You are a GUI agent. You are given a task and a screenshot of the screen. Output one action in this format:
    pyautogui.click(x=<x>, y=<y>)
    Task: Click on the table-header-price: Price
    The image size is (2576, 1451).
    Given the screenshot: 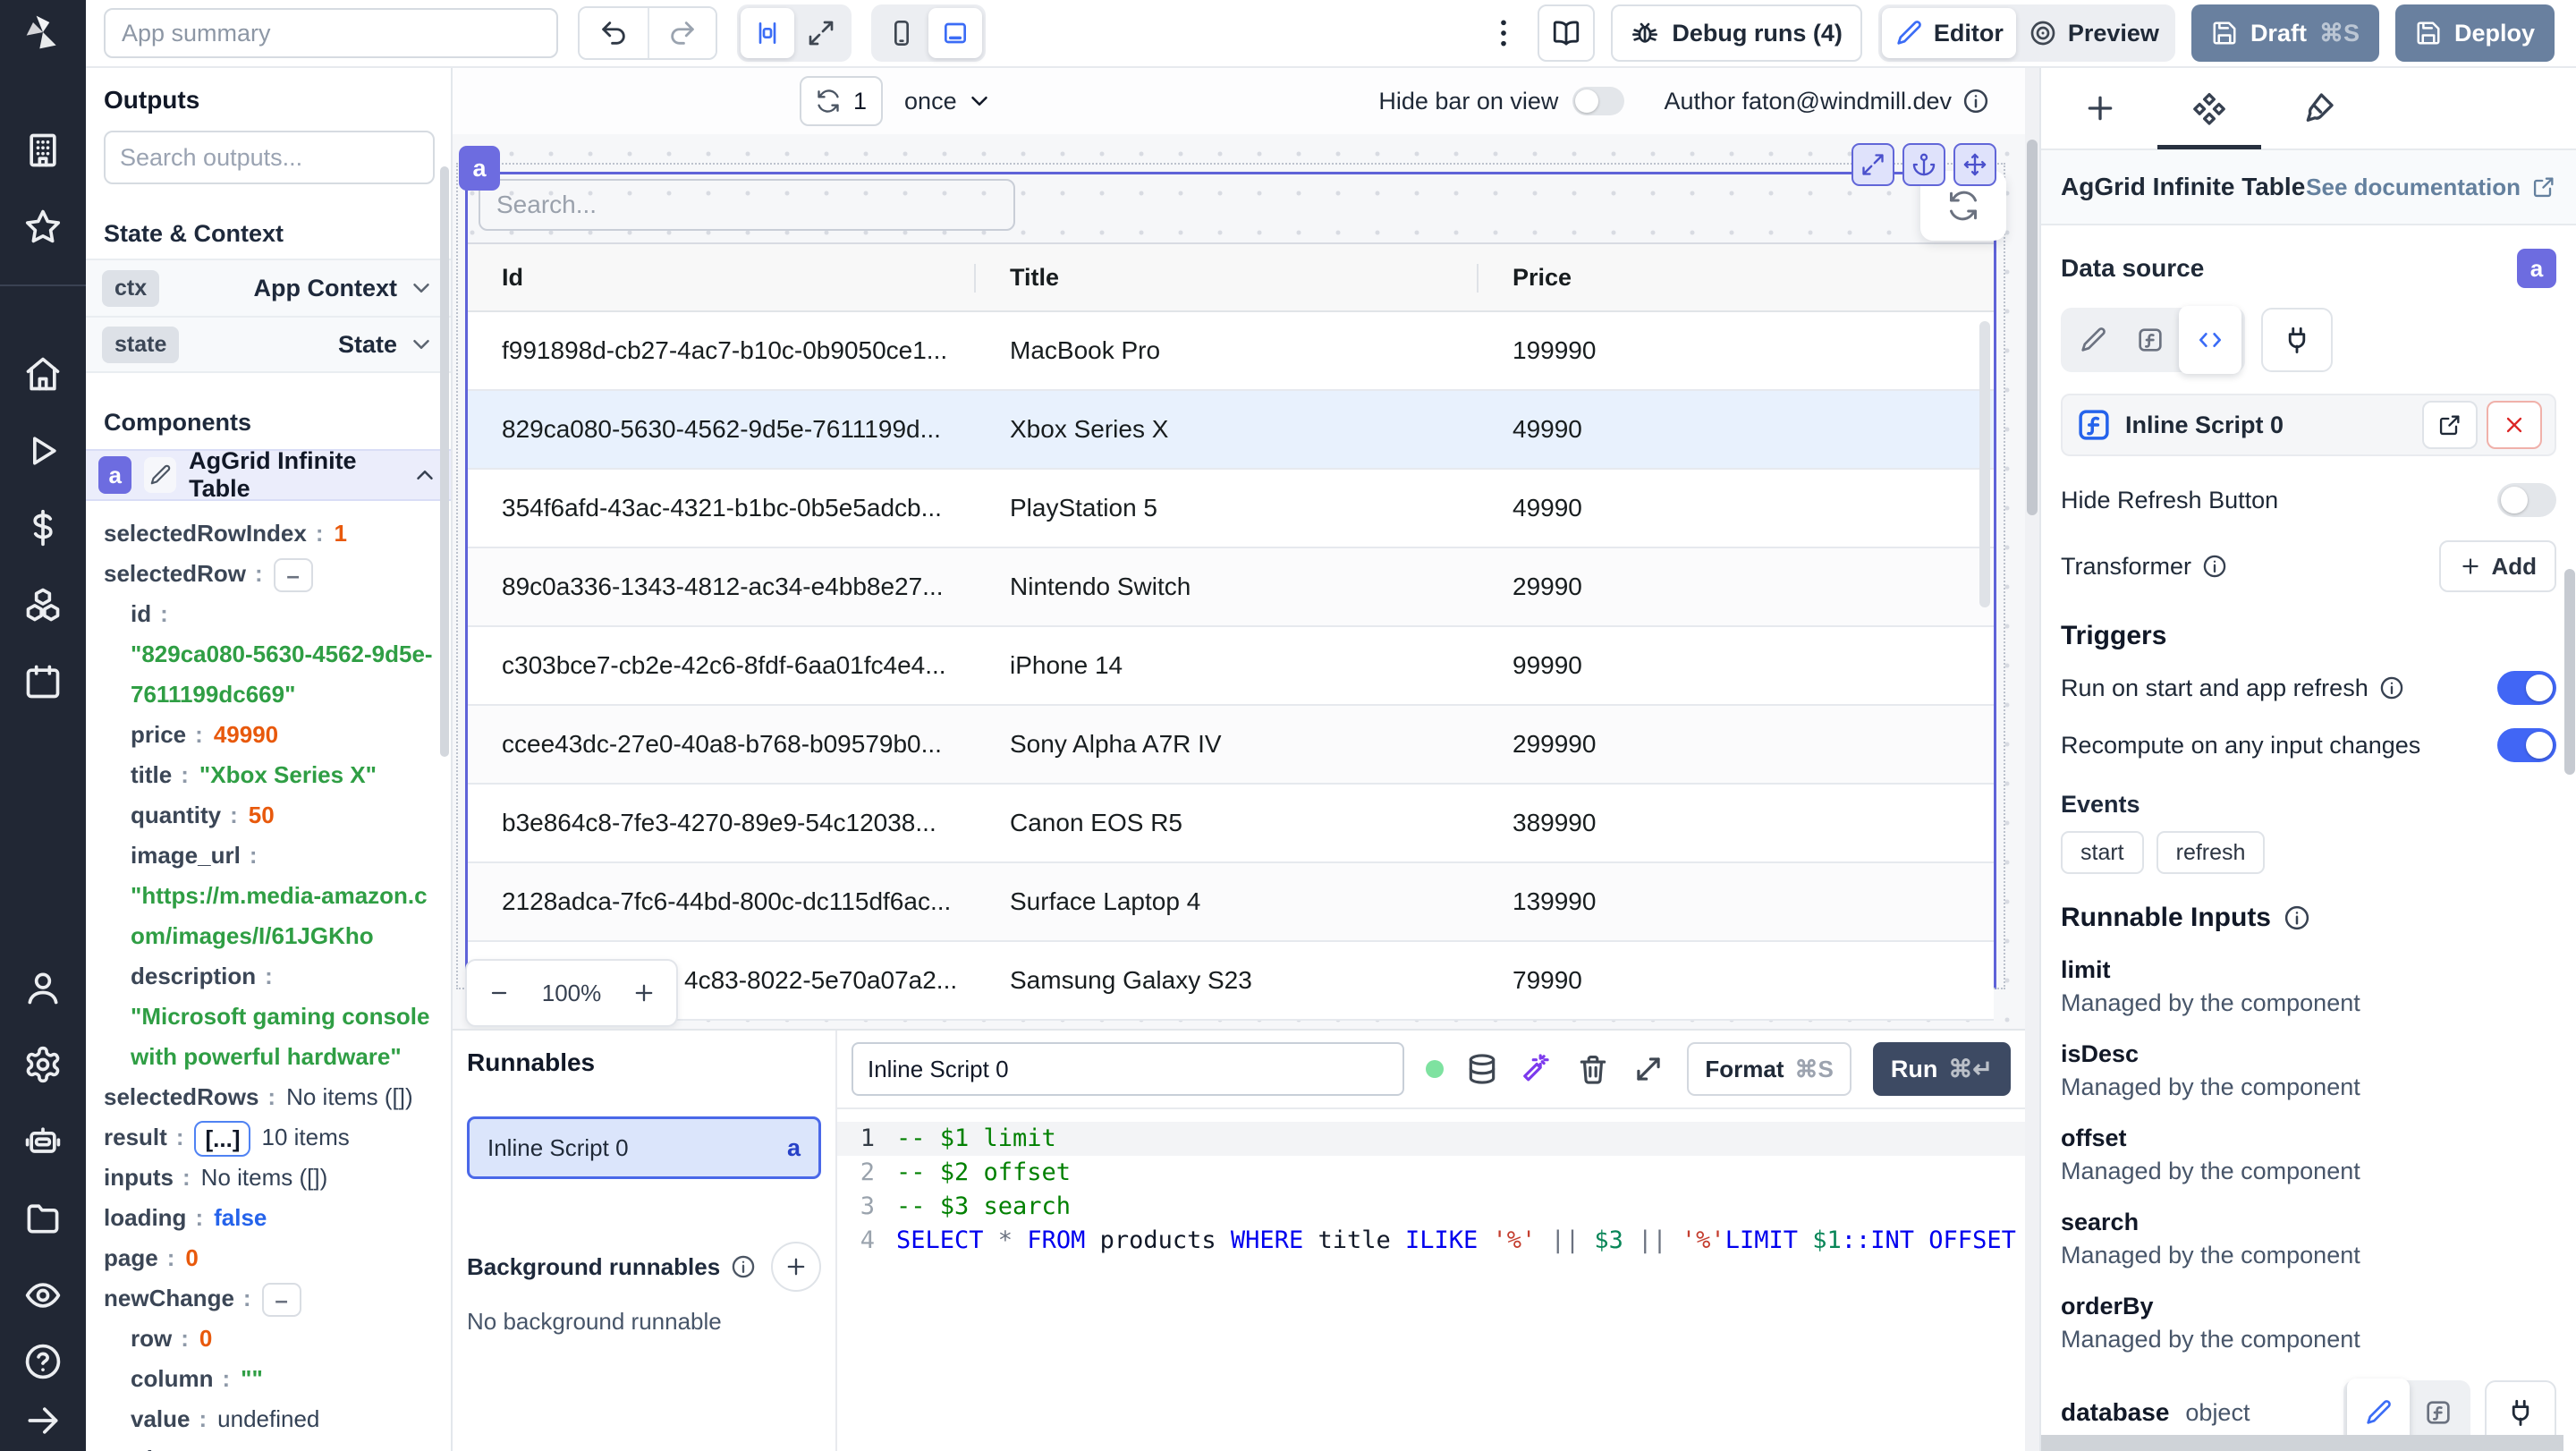 What is the action you would take?
    pyautogui.click(x=1736, y=277)
    